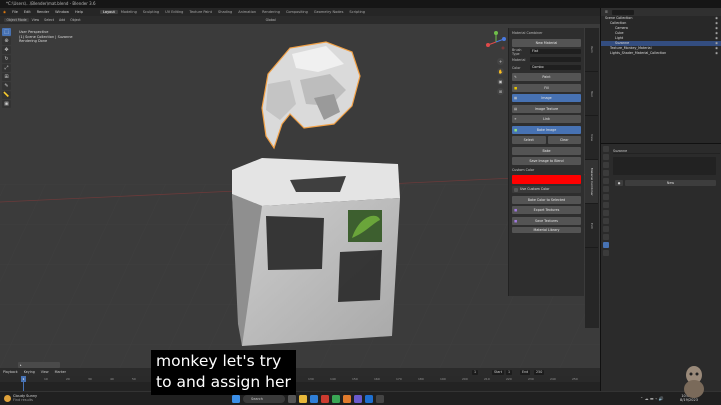 The image size is (721, 405). I want to click on workspace-tab-rendering: Rendering, so click(271, 12).